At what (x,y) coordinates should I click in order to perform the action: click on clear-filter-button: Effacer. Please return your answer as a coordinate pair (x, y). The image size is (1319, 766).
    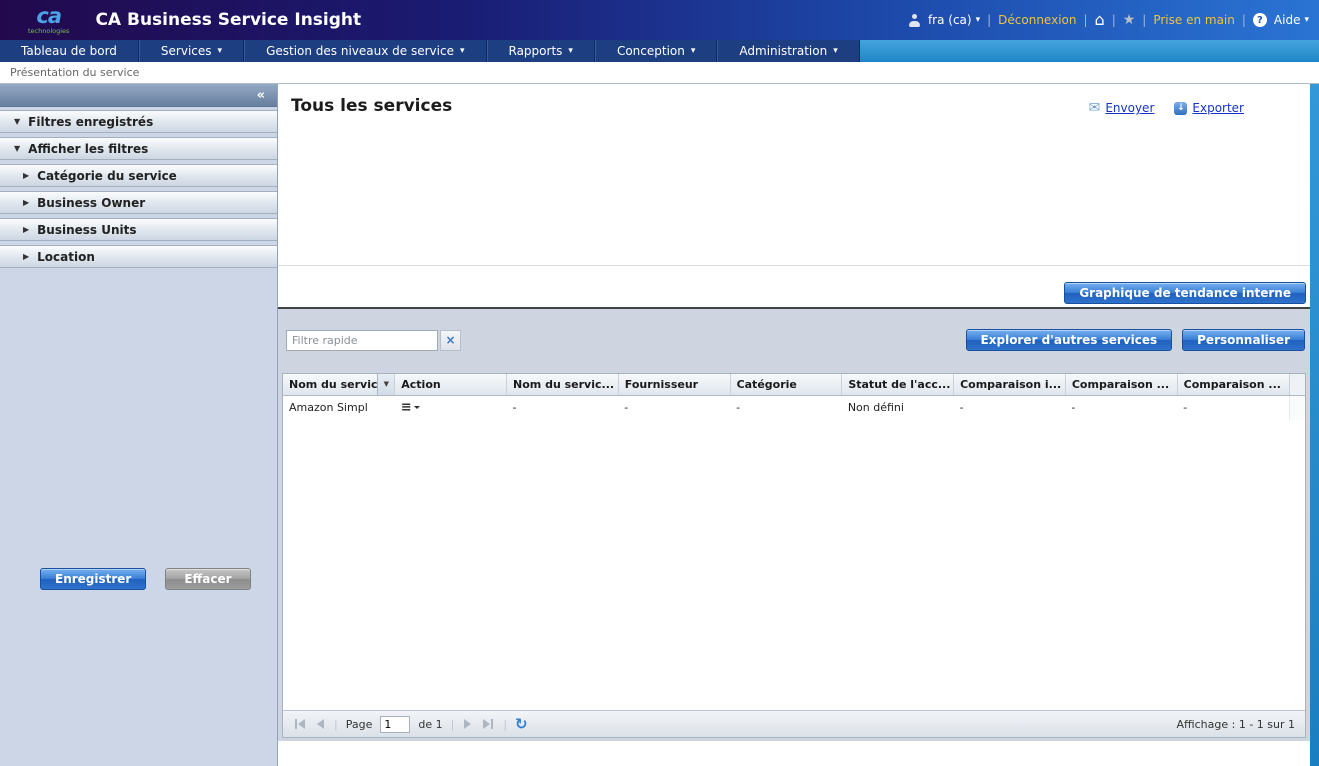
    Looking at the image, I should click on (208, 579).